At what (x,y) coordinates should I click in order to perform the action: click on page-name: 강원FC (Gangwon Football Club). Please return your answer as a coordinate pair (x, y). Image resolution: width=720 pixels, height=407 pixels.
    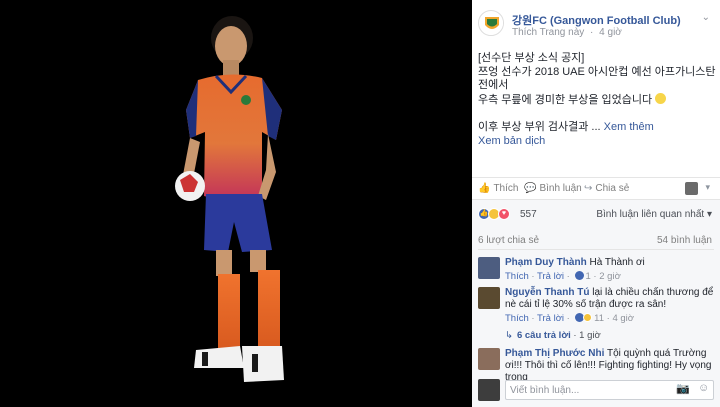
    Looking at the image, I should click on (596, 20).